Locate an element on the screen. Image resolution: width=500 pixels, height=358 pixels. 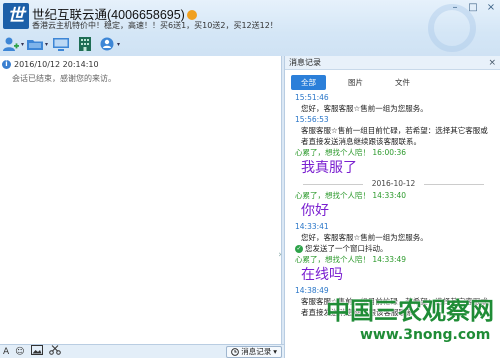
scissors-button is located at coordinates (54, 351).